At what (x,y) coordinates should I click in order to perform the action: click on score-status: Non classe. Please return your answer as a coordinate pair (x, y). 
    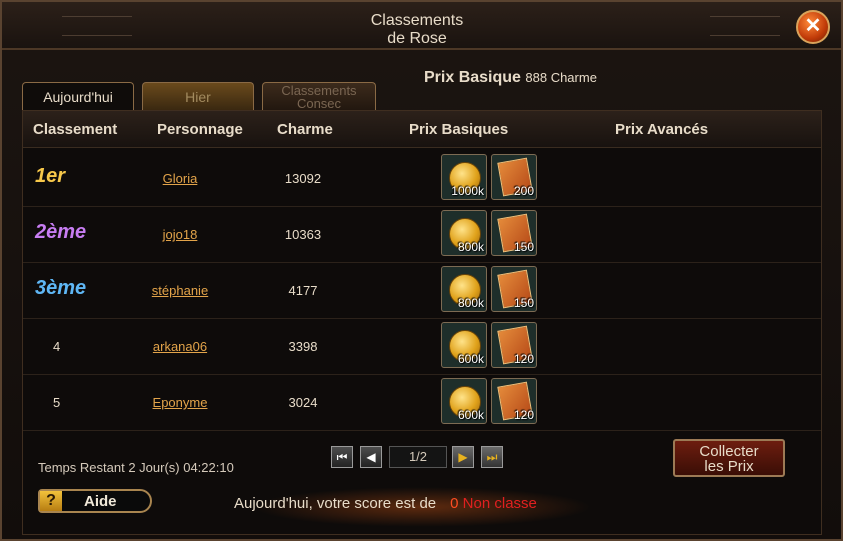
    Looking at the image, I should click on (499, 503).